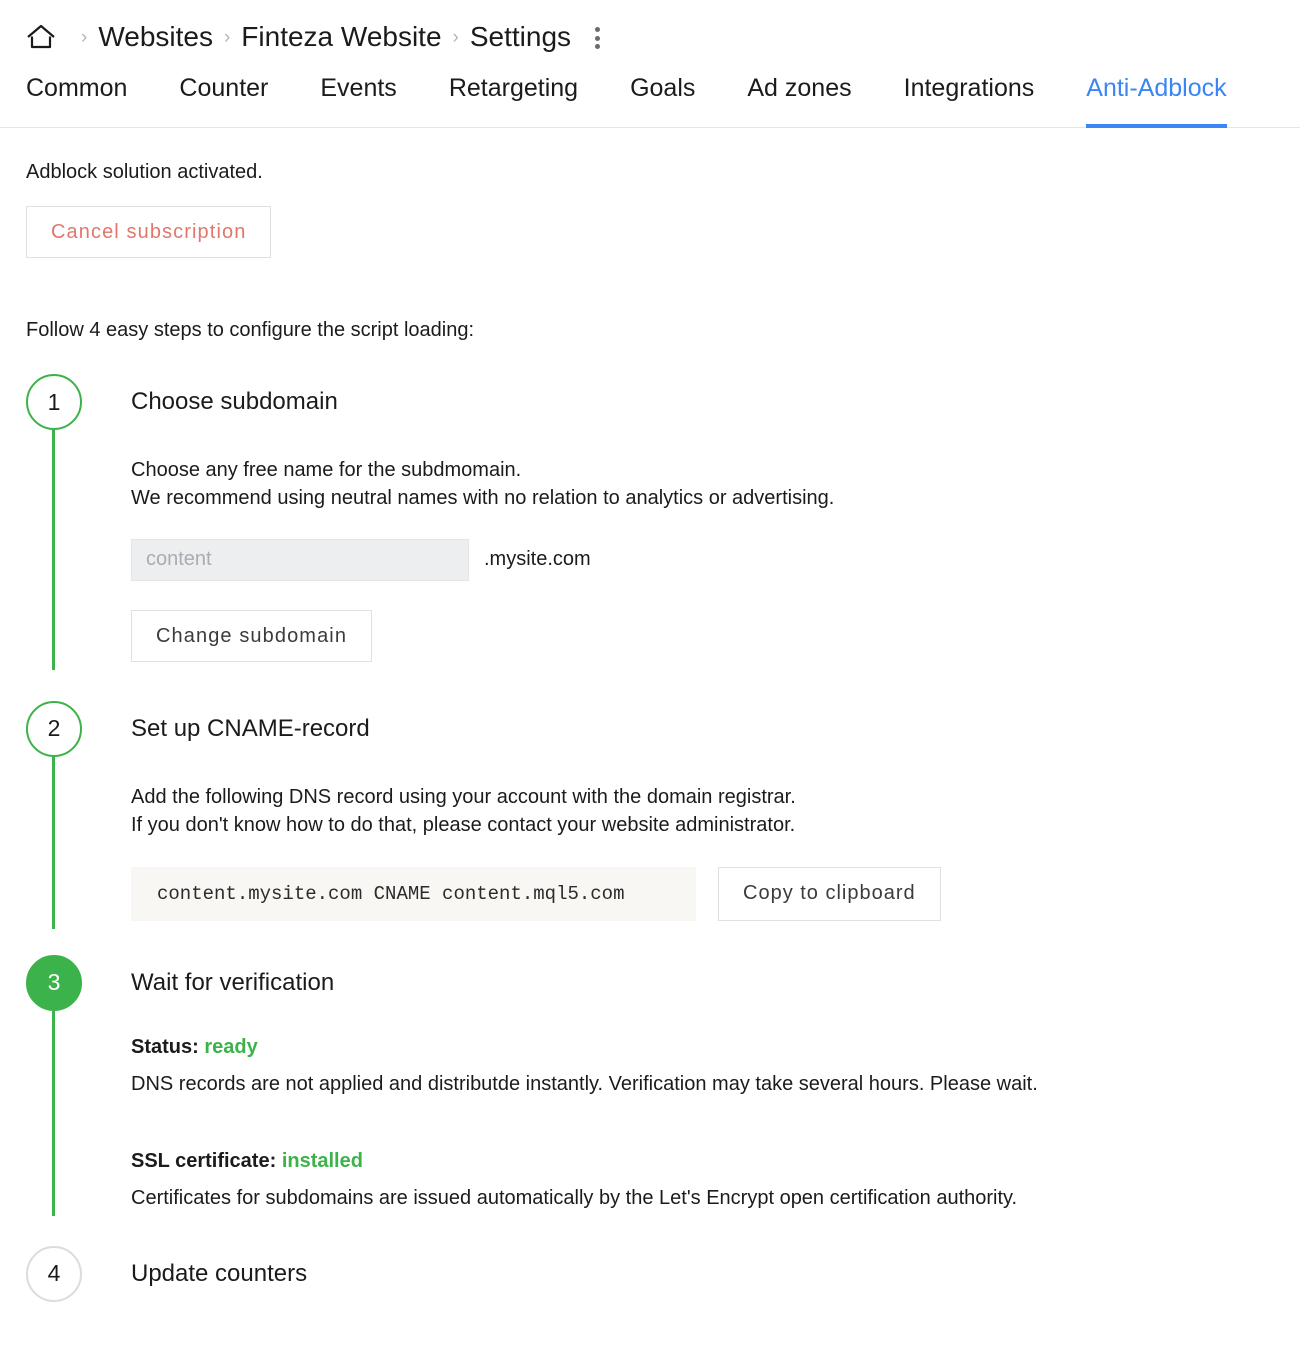 Image resolution: width=1300 pixels, height=1350 pixels. I want to click on tab-retargeting: Retargeting, so click(513, 99).